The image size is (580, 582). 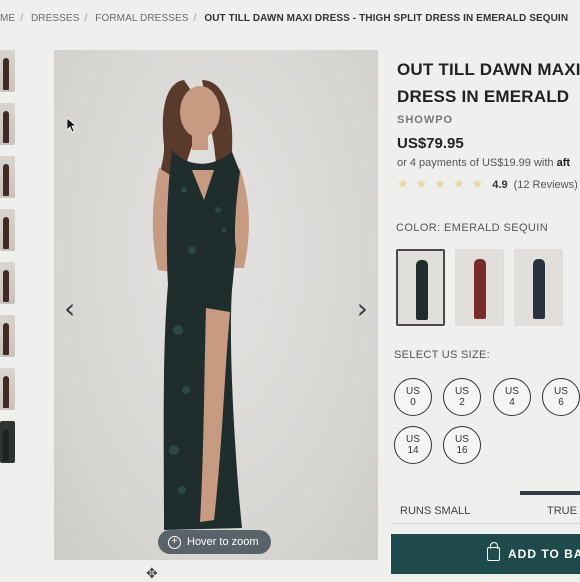 What do you see at coordinates (485, 554) in the screenshot?
I see `add-to-bag-button: ADD TO BA` at bounding box center [485, 554].